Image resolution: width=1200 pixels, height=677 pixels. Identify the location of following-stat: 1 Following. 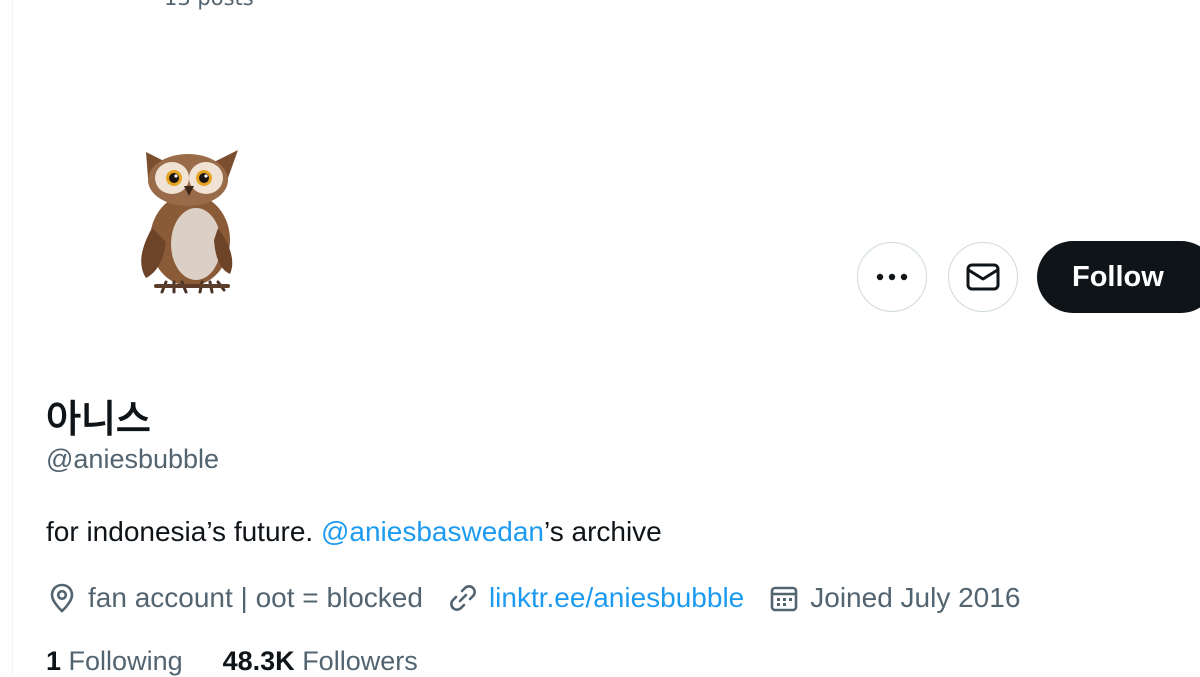
(114, 661).